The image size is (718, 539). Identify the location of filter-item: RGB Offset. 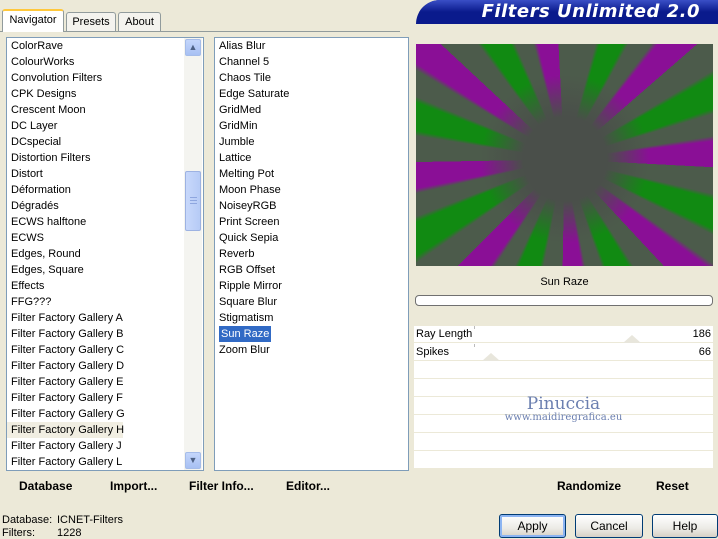
(245, 270).